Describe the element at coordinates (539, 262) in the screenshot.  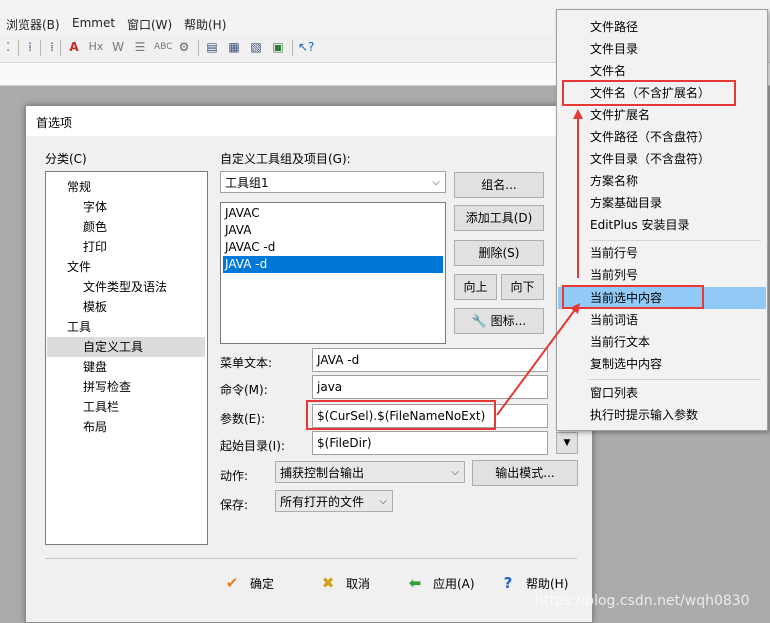
I see `annotation-arrows` at that location.